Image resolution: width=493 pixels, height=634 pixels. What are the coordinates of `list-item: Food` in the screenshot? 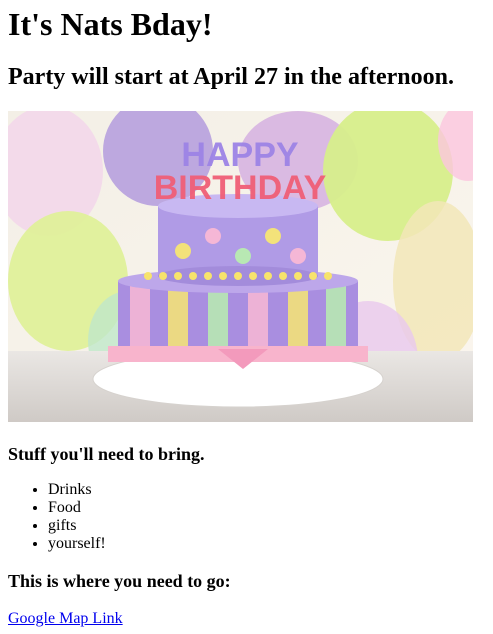 It's located at (266, 508).